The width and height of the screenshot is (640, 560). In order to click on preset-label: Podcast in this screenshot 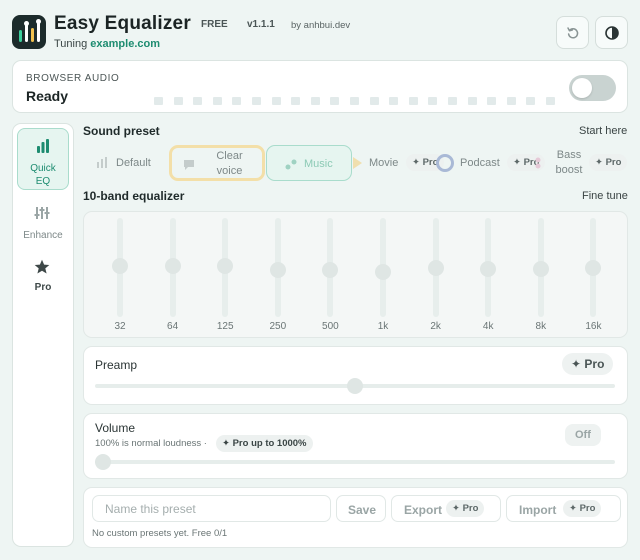, I will do `click(480, 163)`.